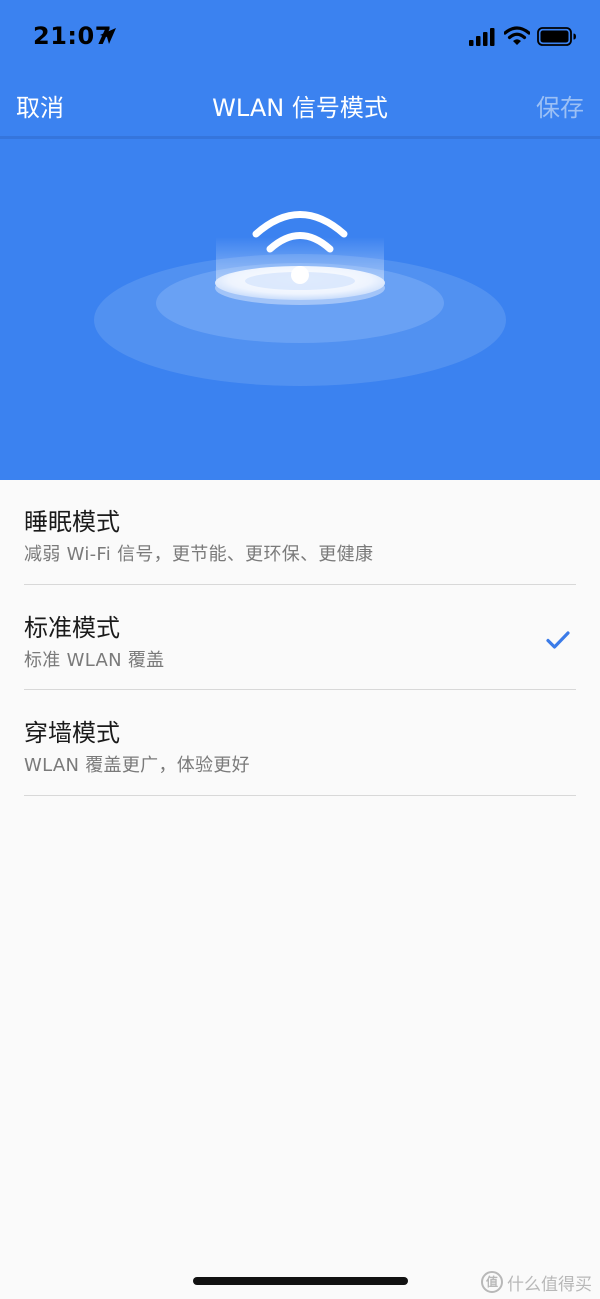  I want to click on mode-description: 标准 WLAN 覆盖, so click(94, 660).